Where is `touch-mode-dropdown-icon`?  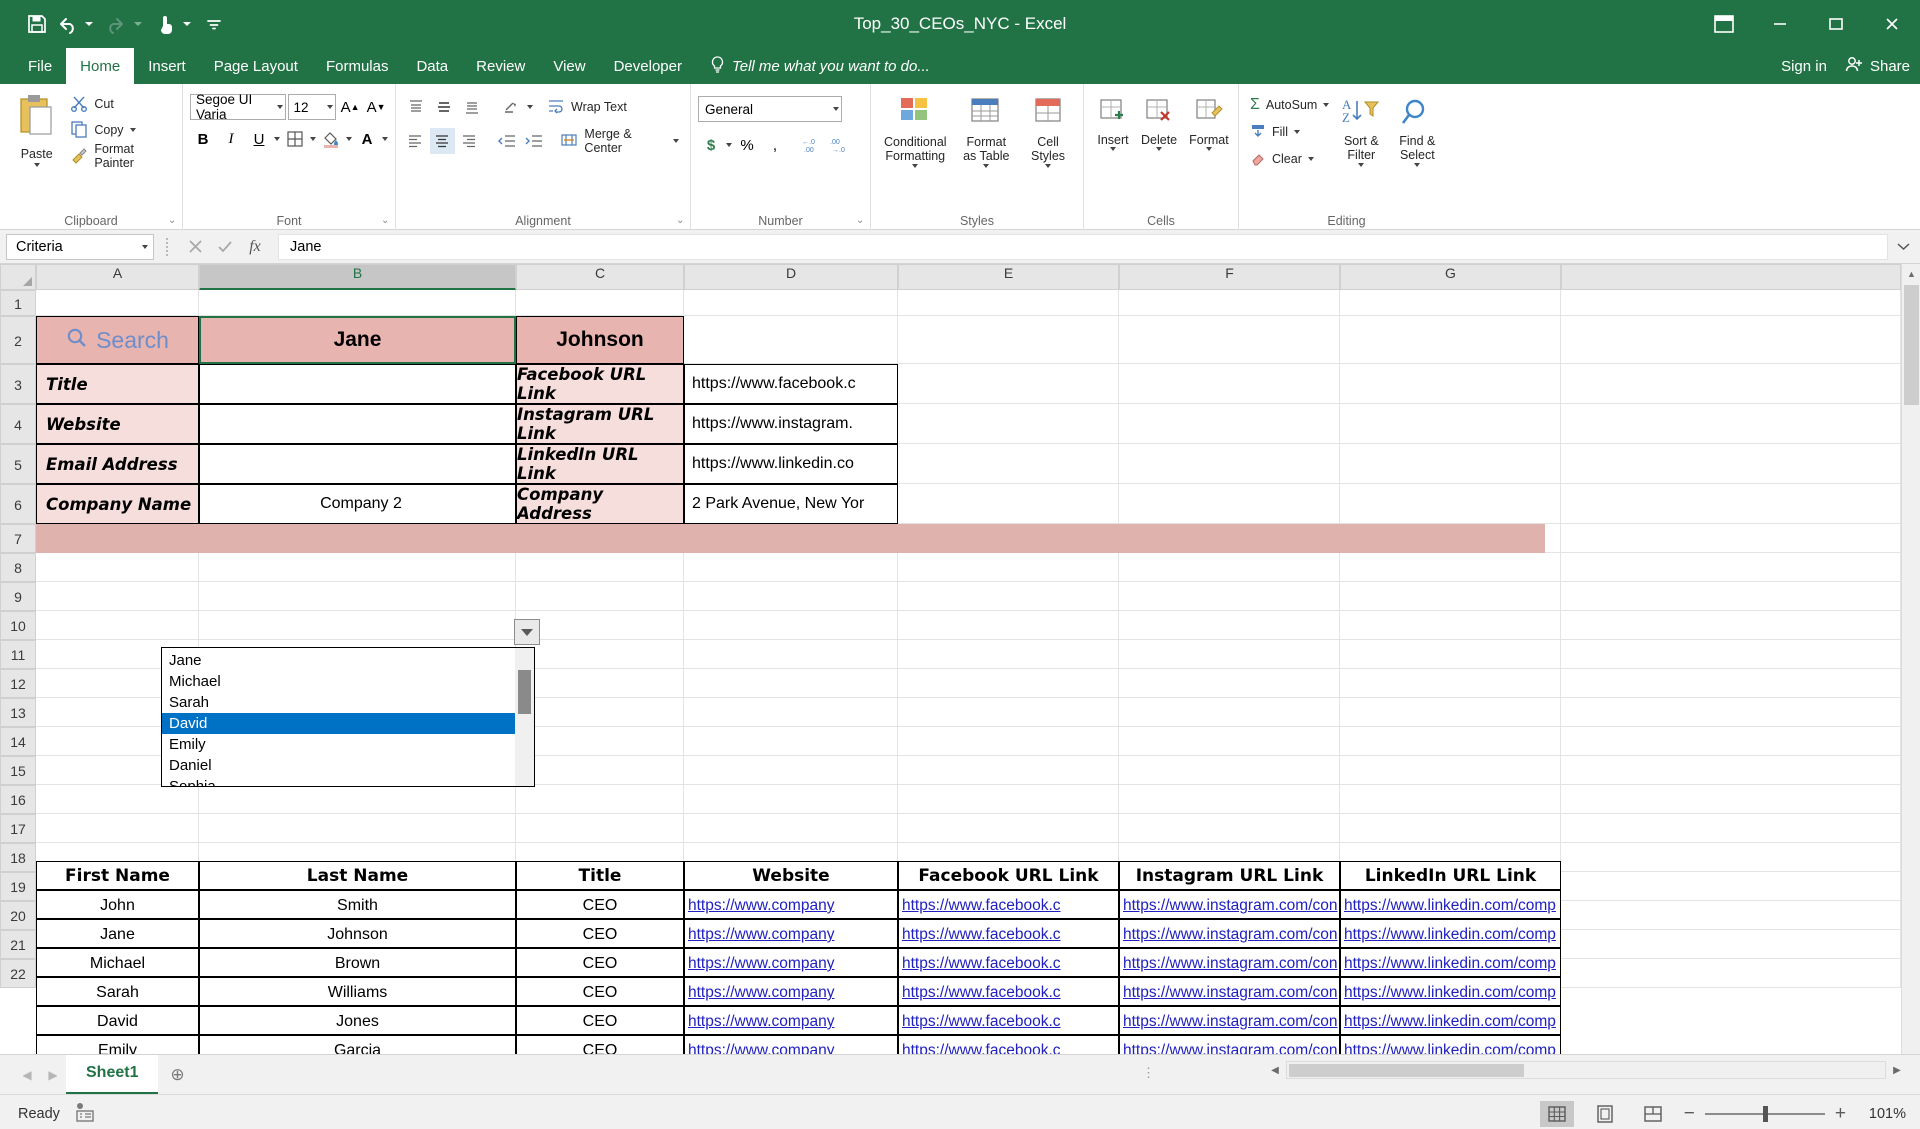
touch-mode-dropdown-icon is located at coordinates (187, 24).